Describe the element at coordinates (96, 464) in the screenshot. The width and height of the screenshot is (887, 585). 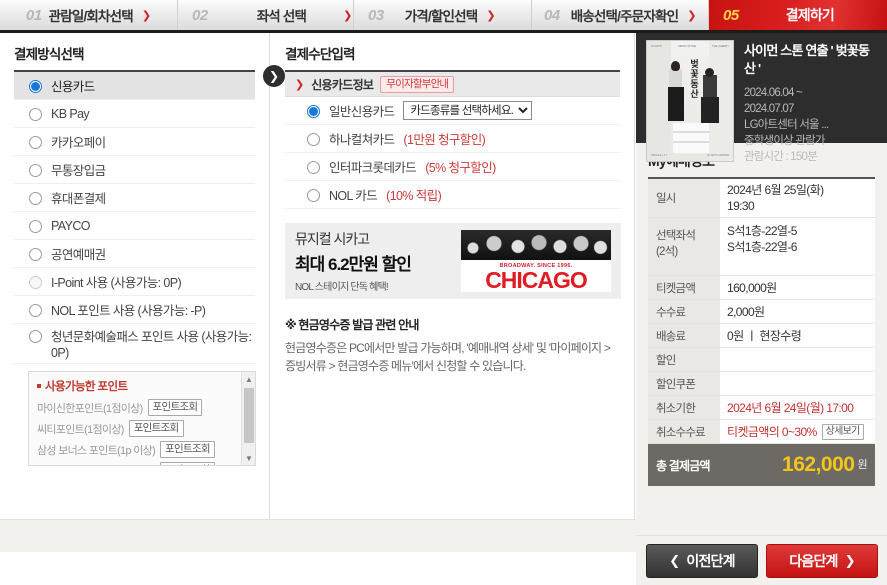
I see `points-row-label: 외환 YES포인트 [5천p 이상]` at that location.